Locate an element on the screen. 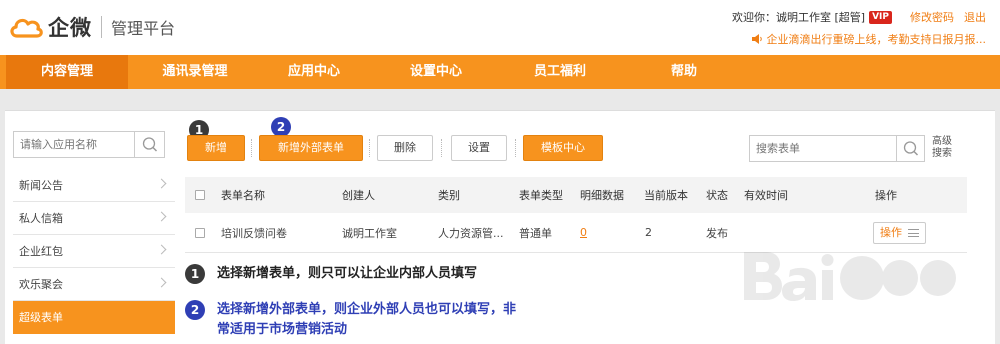 The height and width of the screenshot is (344, 1000). form-search is located at coordinates (837, 148).